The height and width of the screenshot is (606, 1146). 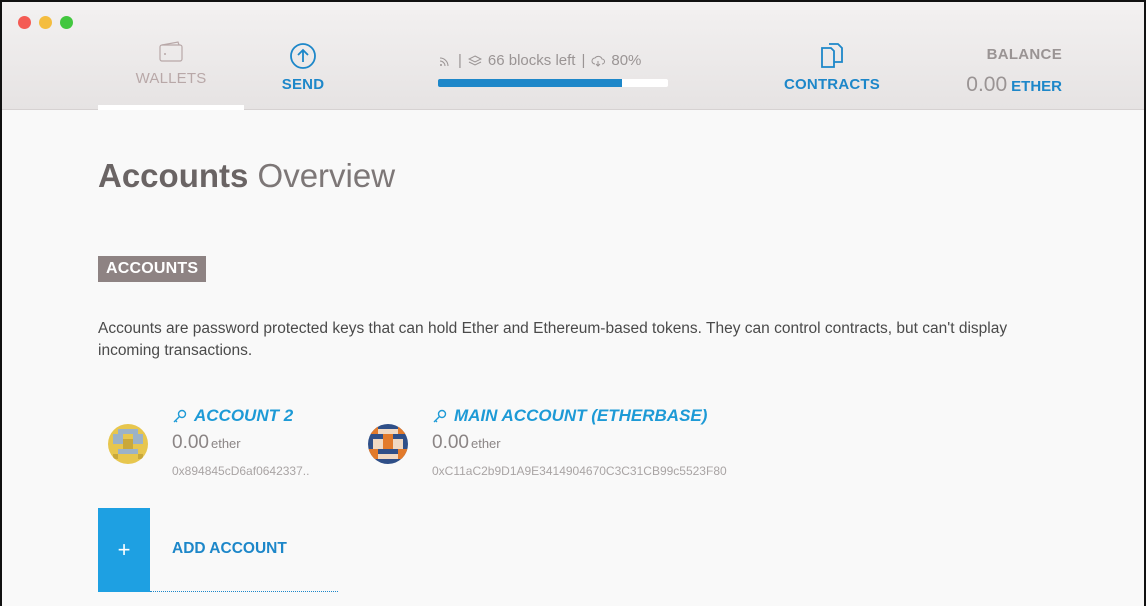 What do you see at coordinates (554, 69) in the screenshot?
I see `sync-status: | 66 blocks left | 80%` at bounding box center [554, 69].